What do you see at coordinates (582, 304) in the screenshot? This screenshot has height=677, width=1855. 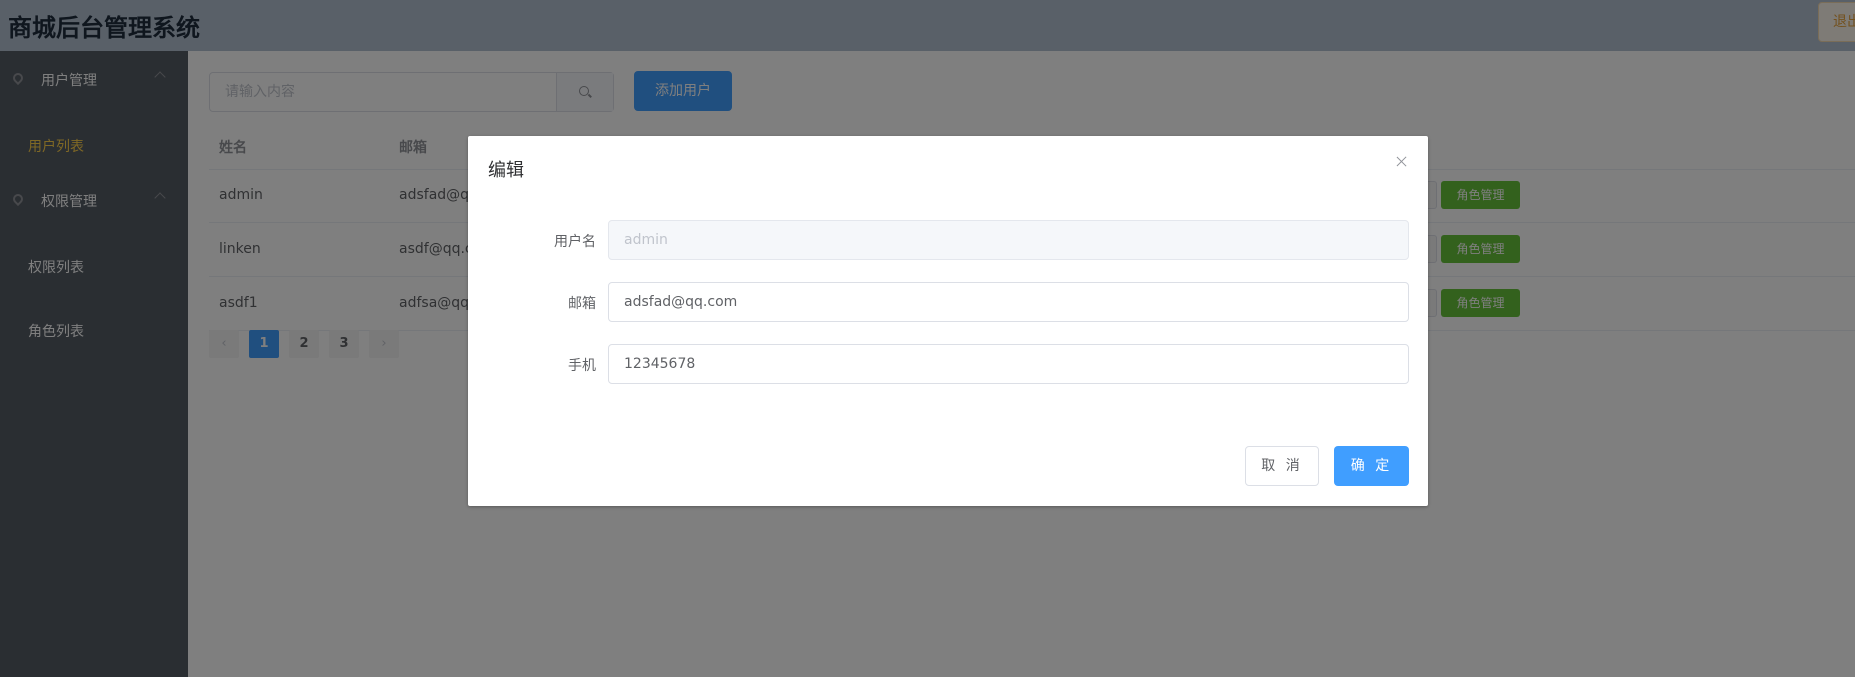 I see `email-label: 邮箱` at bounding box center [582, 304].